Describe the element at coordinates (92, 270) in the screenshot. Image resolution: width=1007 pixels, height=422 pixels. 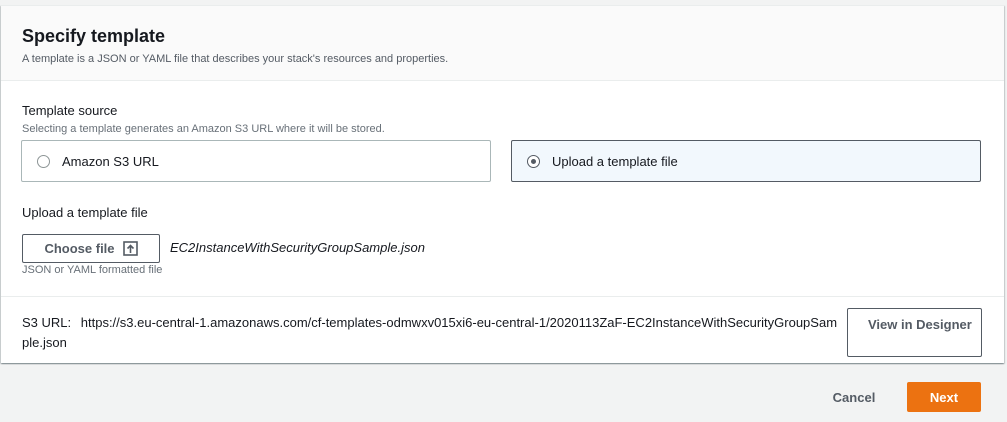
I see `file-format-hint: JSON or YAML formatted file` at that location.